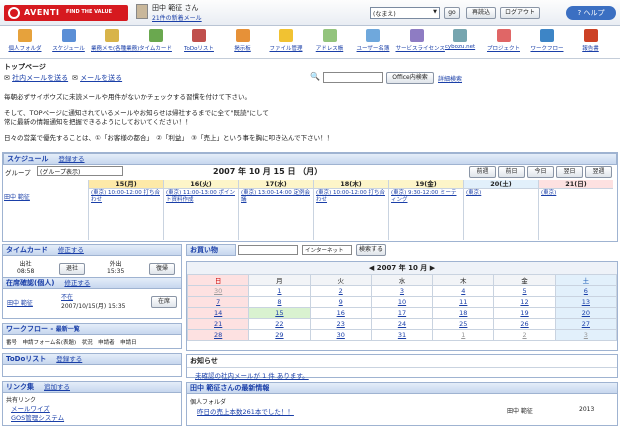  Describe the element at coordinates (57, 387) in the screenshot. I see `links-add-link: 追加する` at that location.